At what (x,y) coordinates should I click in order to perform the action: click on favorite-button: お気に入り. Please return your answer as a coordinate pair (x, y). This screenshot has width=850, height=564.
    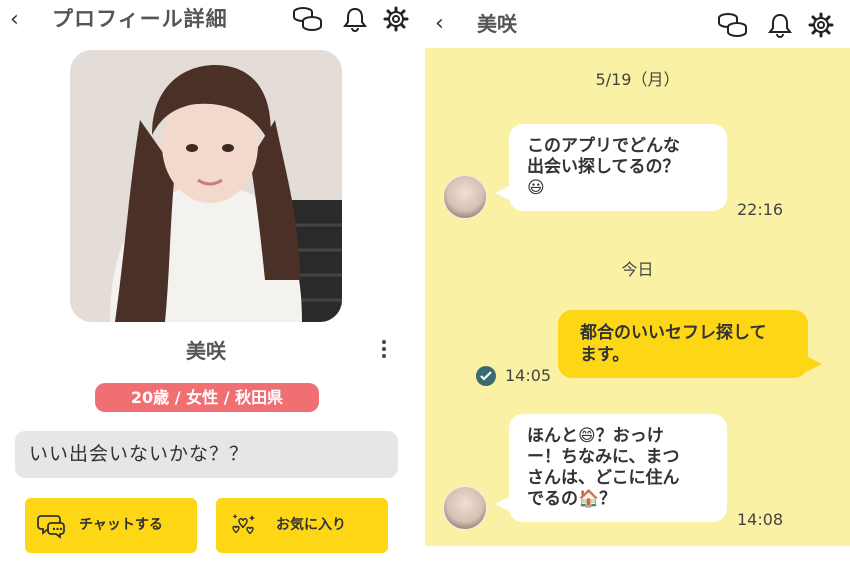
    Looking at the image, I should click on (302, 525).